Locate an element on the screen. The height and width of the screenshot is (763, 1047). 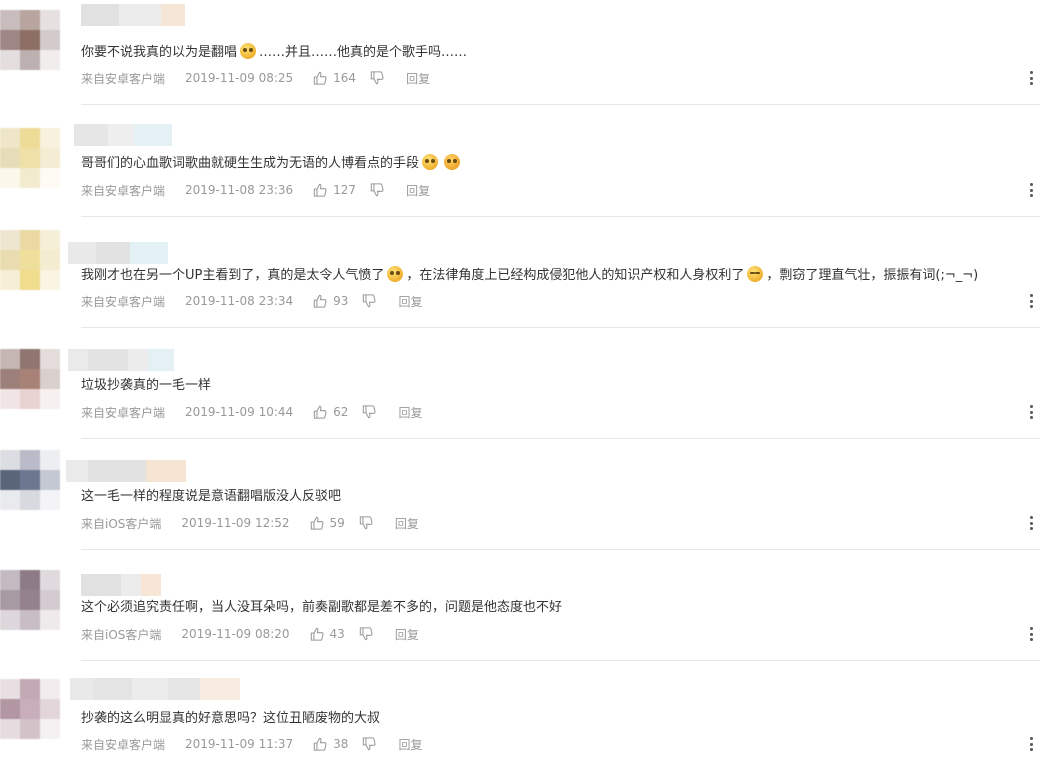
like-button: 164 is located at coordinates (334, 78).